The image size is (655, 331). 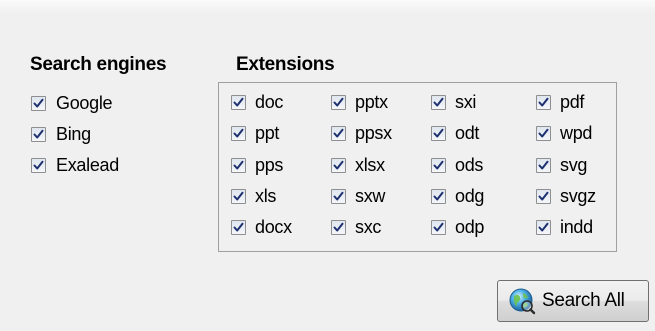 What do you see at coordinates (84, 102) in the screenshot?
I see `checkbox-label: Google` at bounding box center [84, 102].